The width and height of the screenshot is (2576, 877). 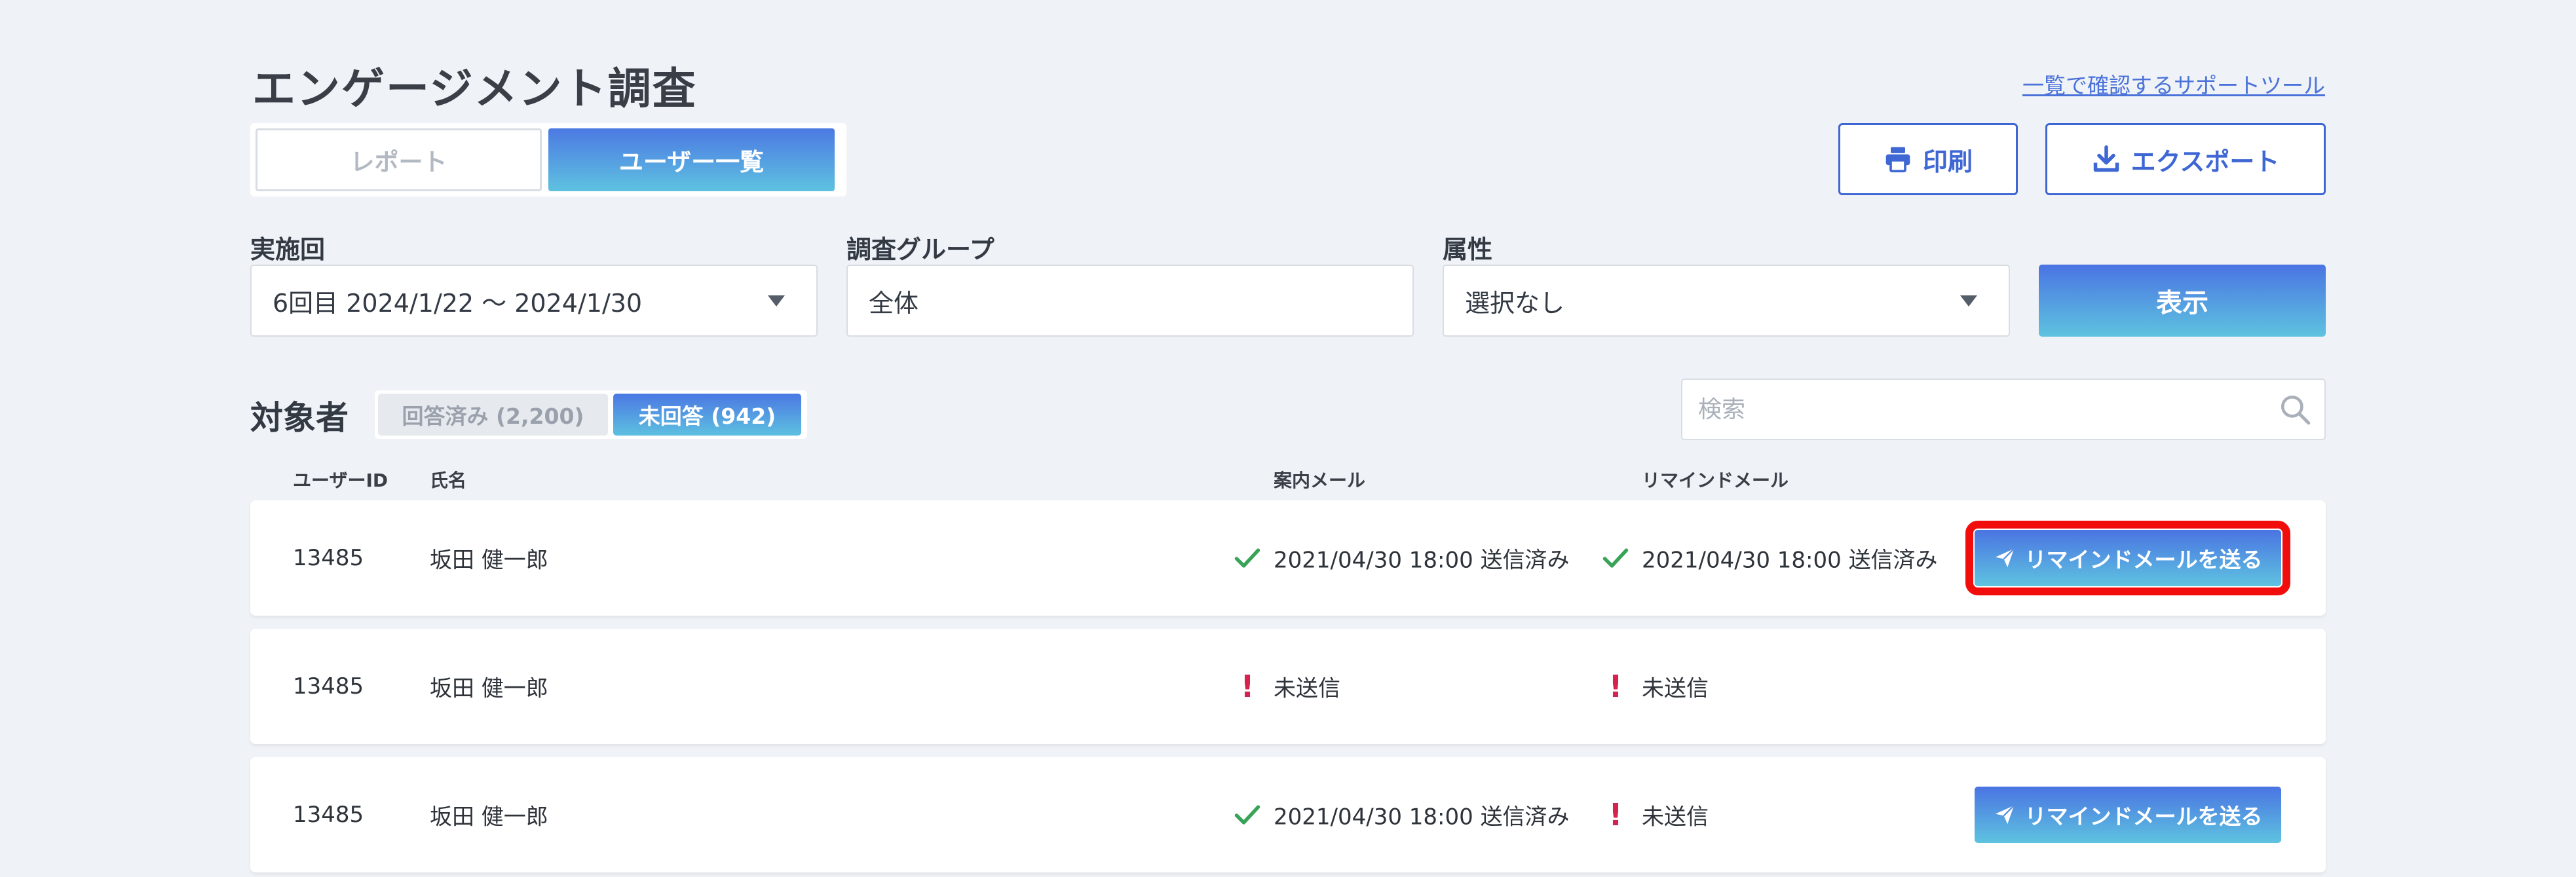 I want to click on status-tabs: 回答済み (2,200) 未回答 (942), so click(x=591, y=415).